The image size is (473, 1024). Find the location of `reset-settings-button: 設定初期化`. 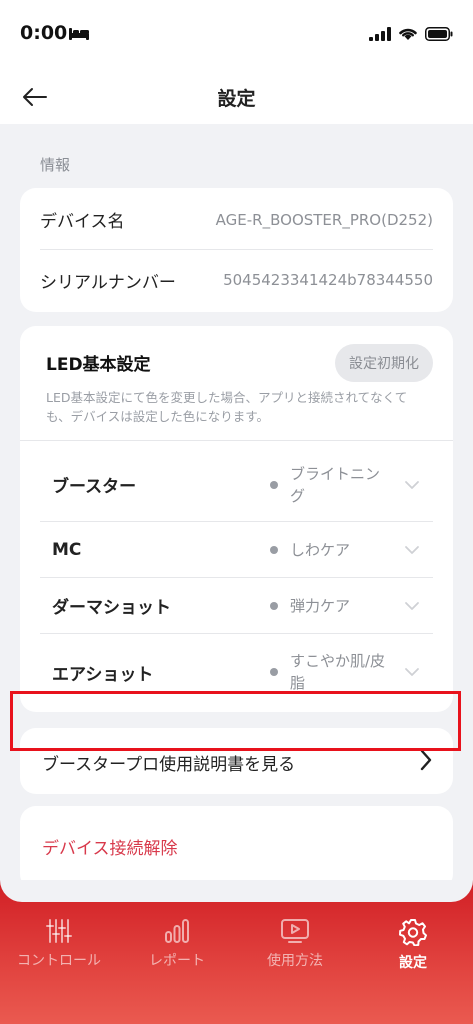

reset-settings-button: 設定初期化 is located at coordinates (384, 363).